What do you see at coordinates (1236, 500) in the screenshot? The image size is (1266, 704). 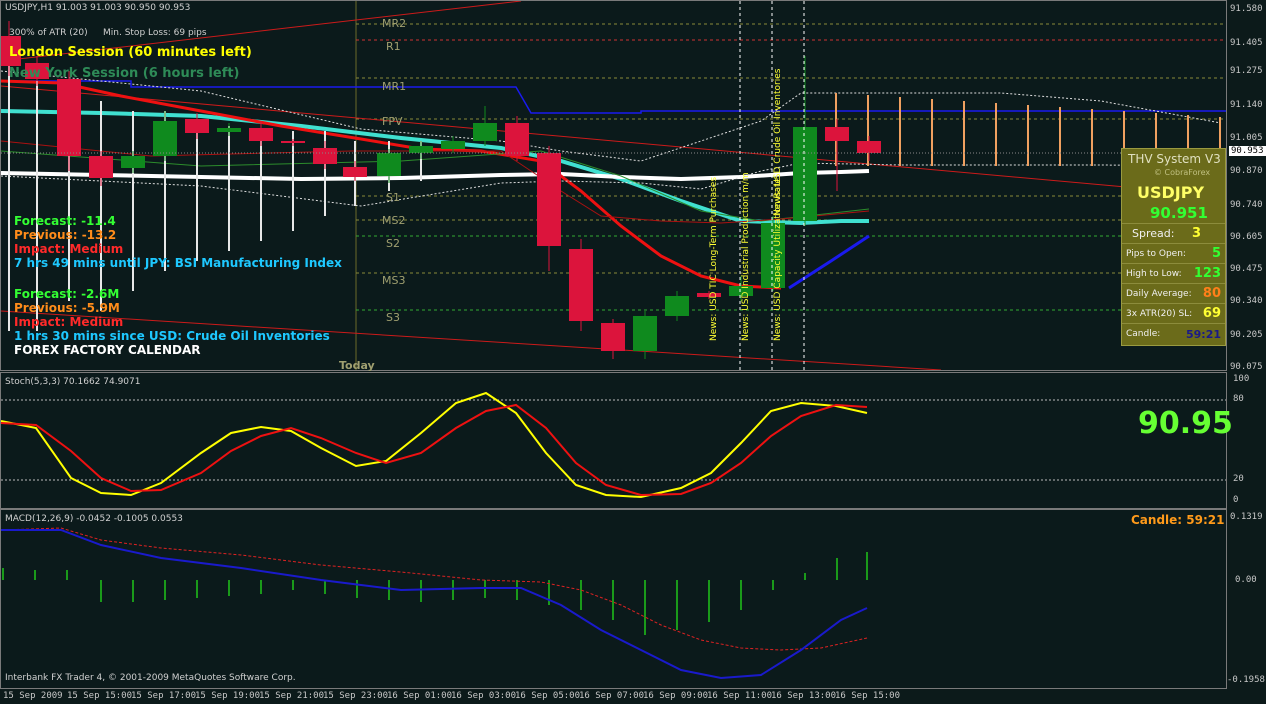 I see `stoch-scale-0: 0` at bounding box center [1236, 500].